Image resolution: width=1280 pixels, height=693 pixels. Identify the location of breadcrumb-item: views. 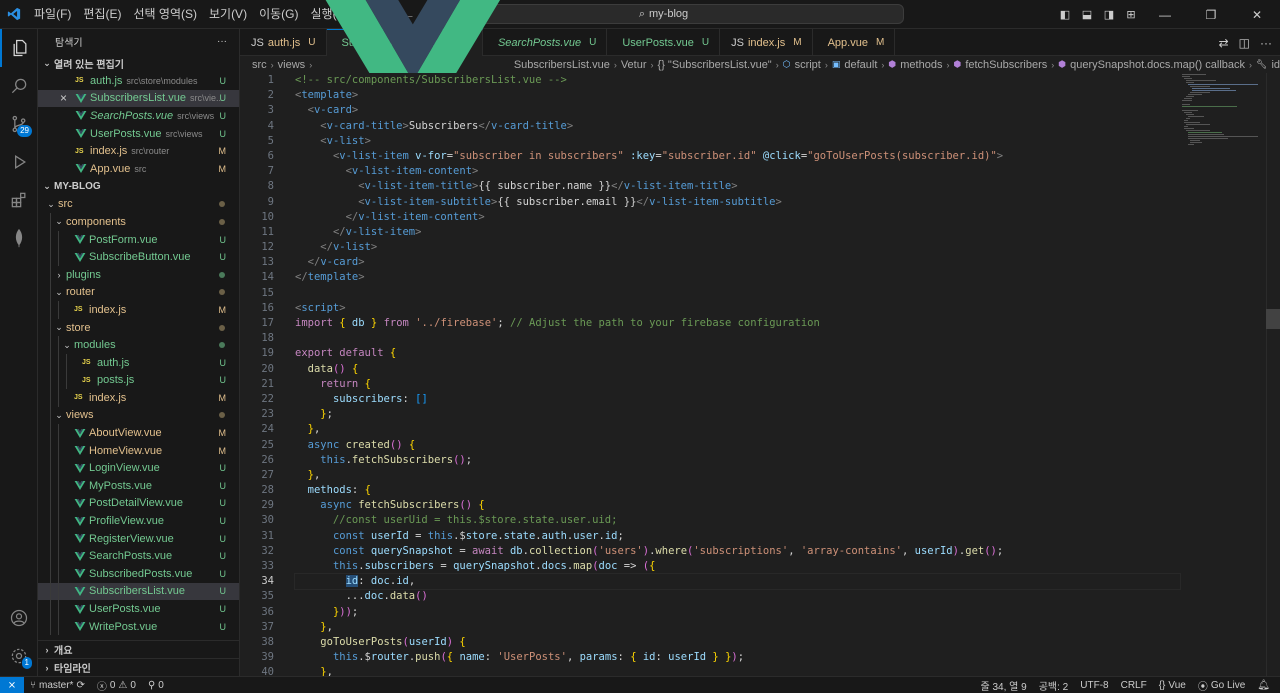
(292, 65).